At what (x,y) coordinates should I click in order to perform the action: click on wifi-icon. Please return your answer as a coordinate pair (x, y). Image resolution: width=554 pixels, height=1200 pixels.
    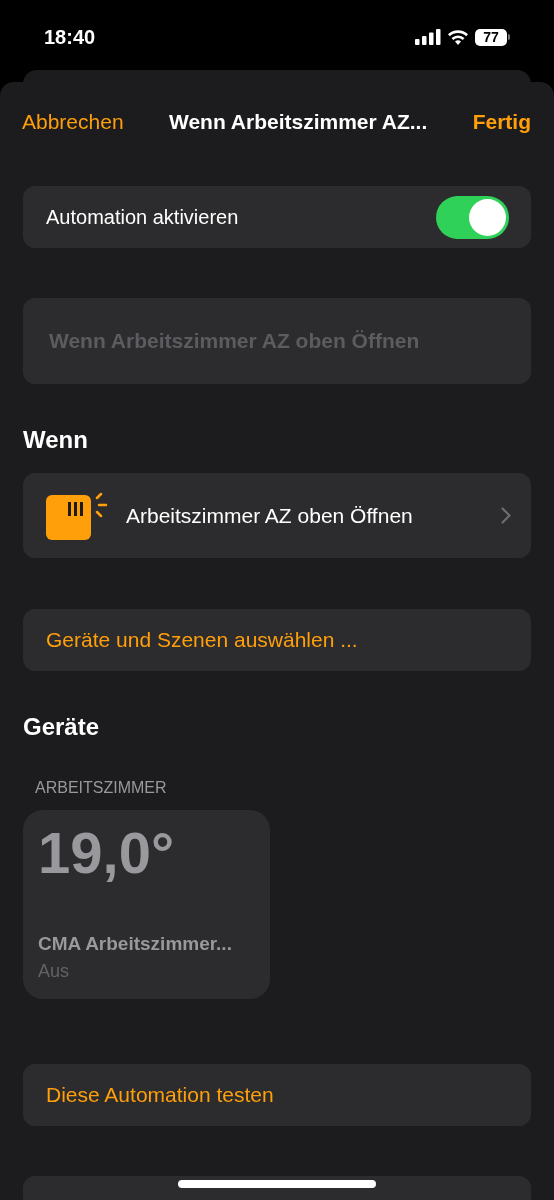
    Looking at the image, I should click on (458, 37).